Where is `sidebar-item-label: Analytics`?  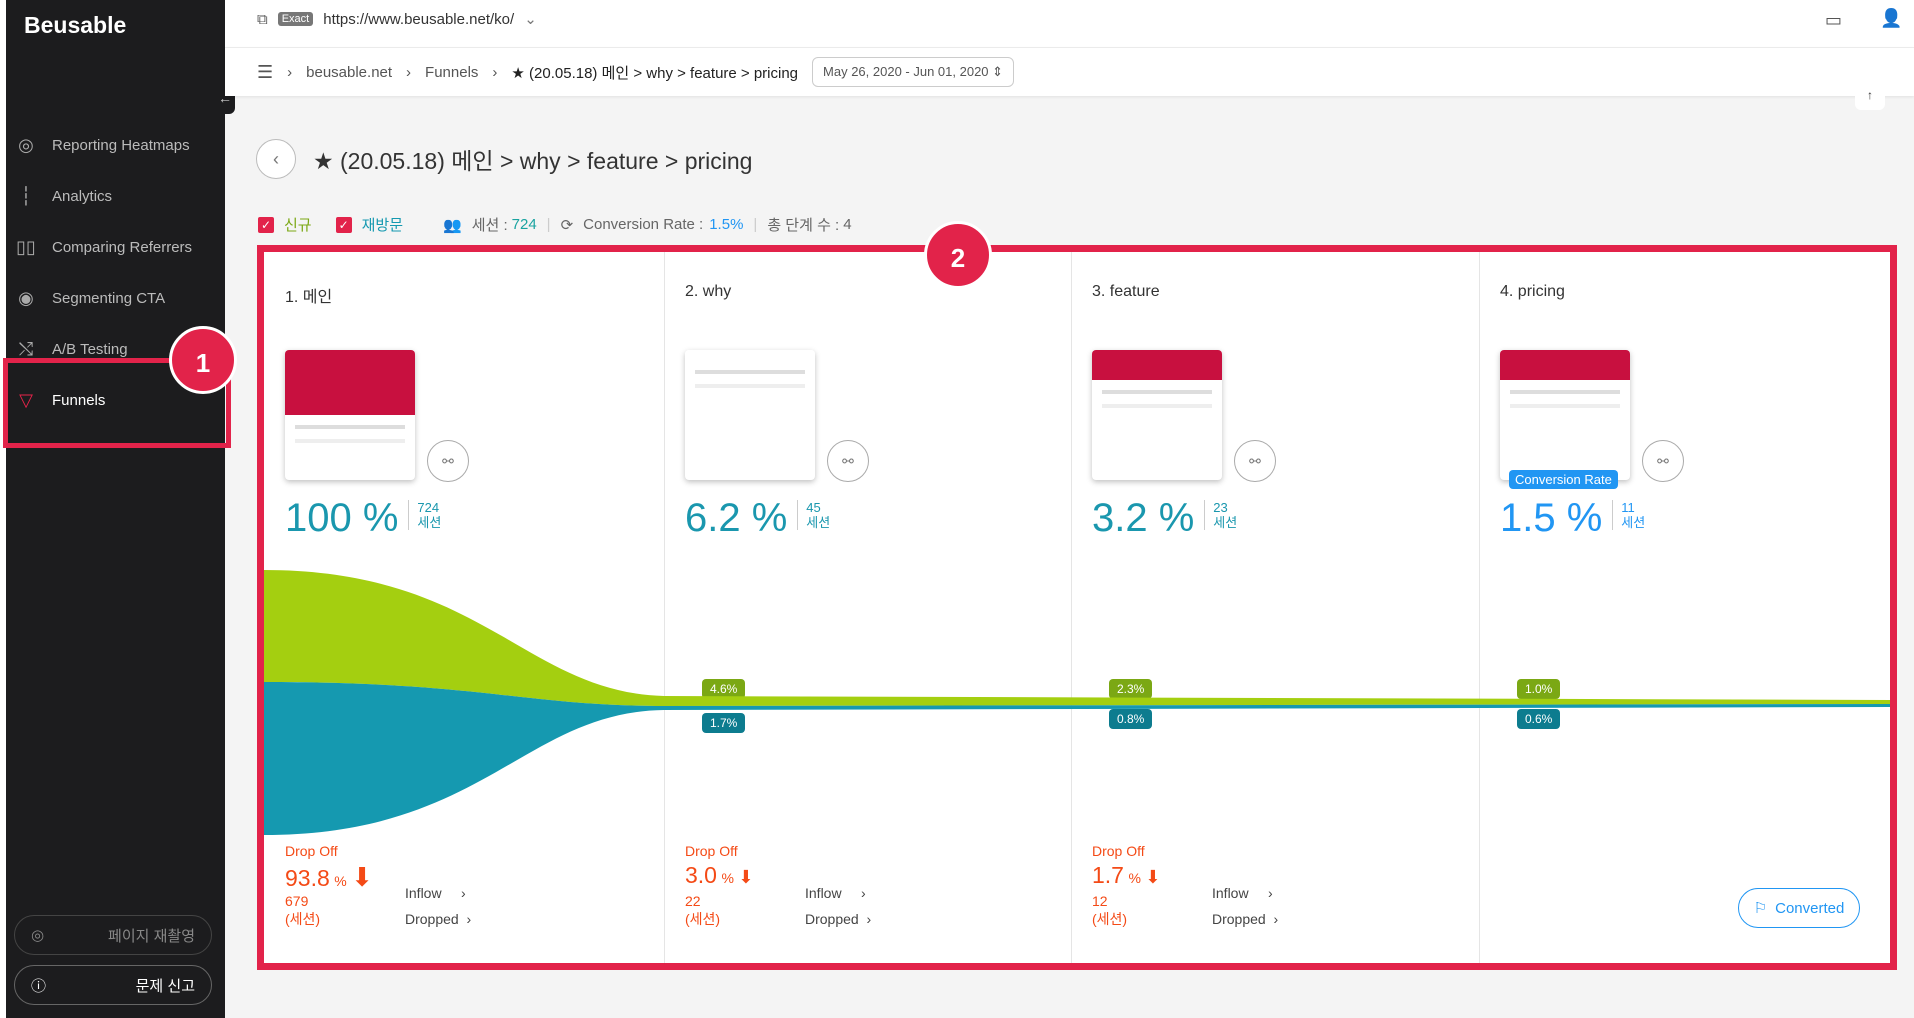
sidebar-item-label: Analytics is located at coordinates (82, 196).